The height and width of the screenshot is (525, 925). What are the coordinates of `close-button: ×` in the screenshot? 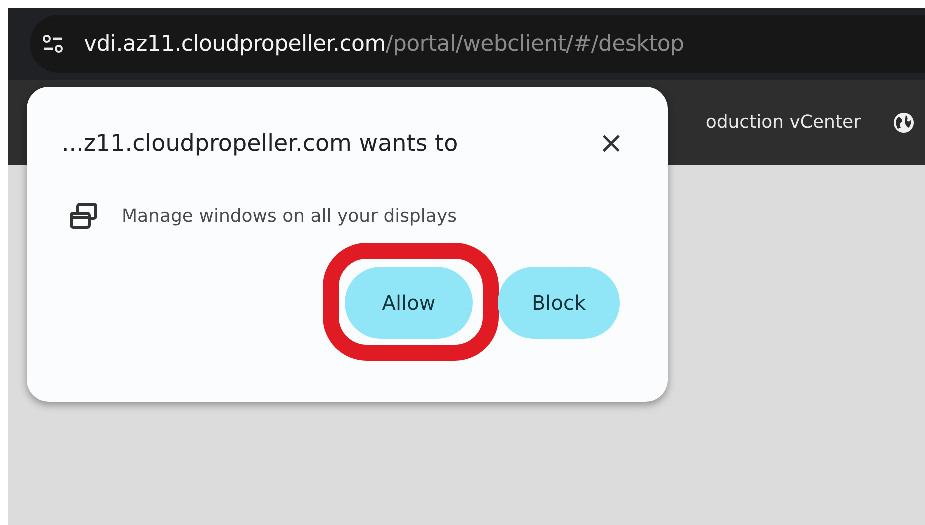 It's located at (611, 144).